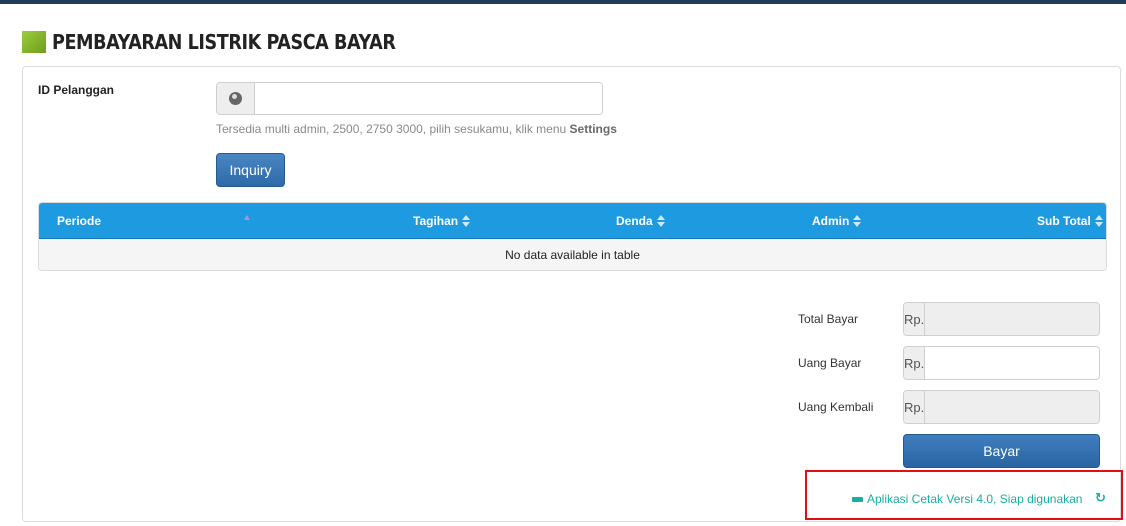 The image size is (1126, 526). I want to click on uang-bayar-input, so click(1012, 363).